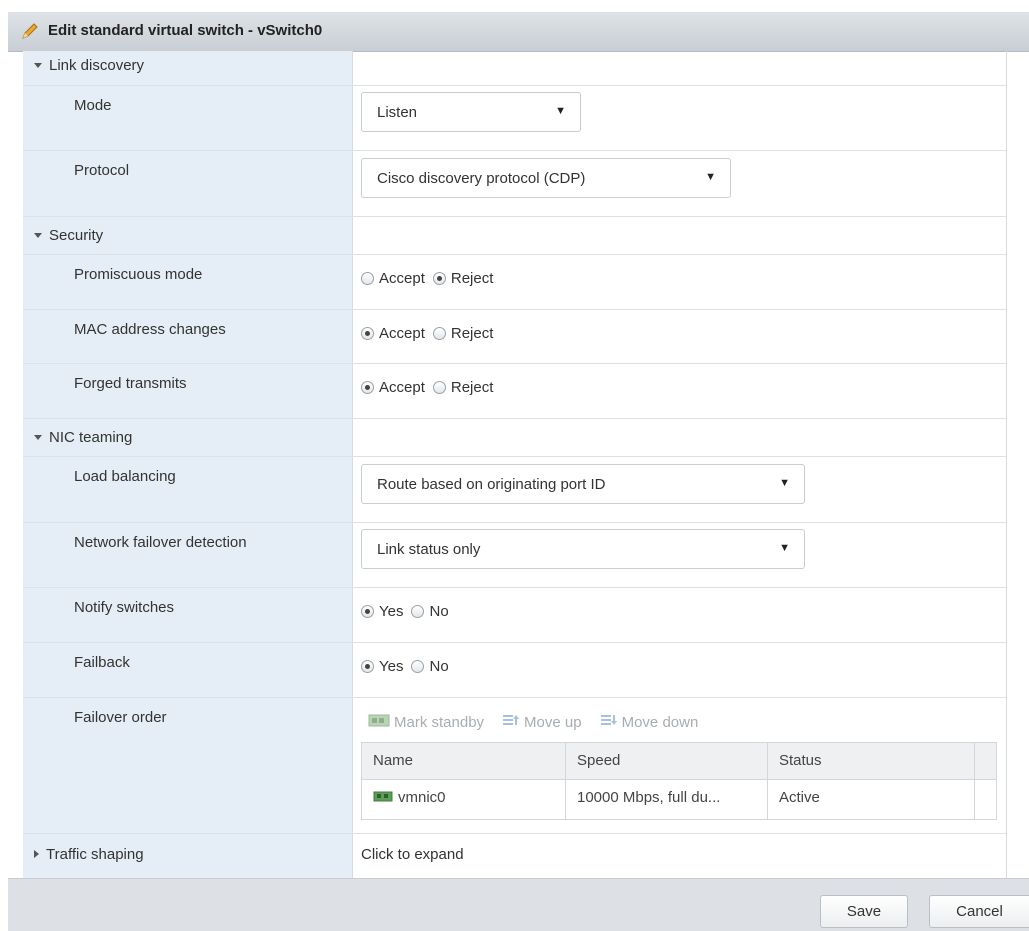 This screenshot has height=931, width=1029. What do you see at coordinates (422, 797) in the screenshot?
I see `nic-name: vmnic0` at bounding box center [422, 797].